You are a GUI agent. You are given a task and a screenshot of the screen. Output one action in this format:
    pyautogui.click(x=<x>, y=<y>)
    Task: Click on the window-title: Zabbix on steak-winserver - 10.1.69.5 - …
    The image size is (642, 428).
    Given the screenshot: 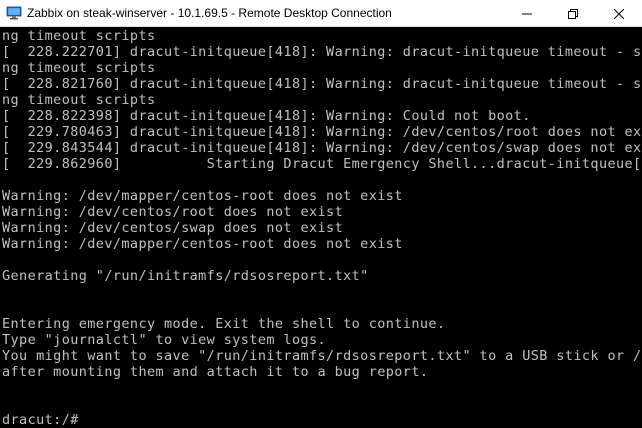 What is the action you would take?
    pyautogui.click(x=209, y=13)
    